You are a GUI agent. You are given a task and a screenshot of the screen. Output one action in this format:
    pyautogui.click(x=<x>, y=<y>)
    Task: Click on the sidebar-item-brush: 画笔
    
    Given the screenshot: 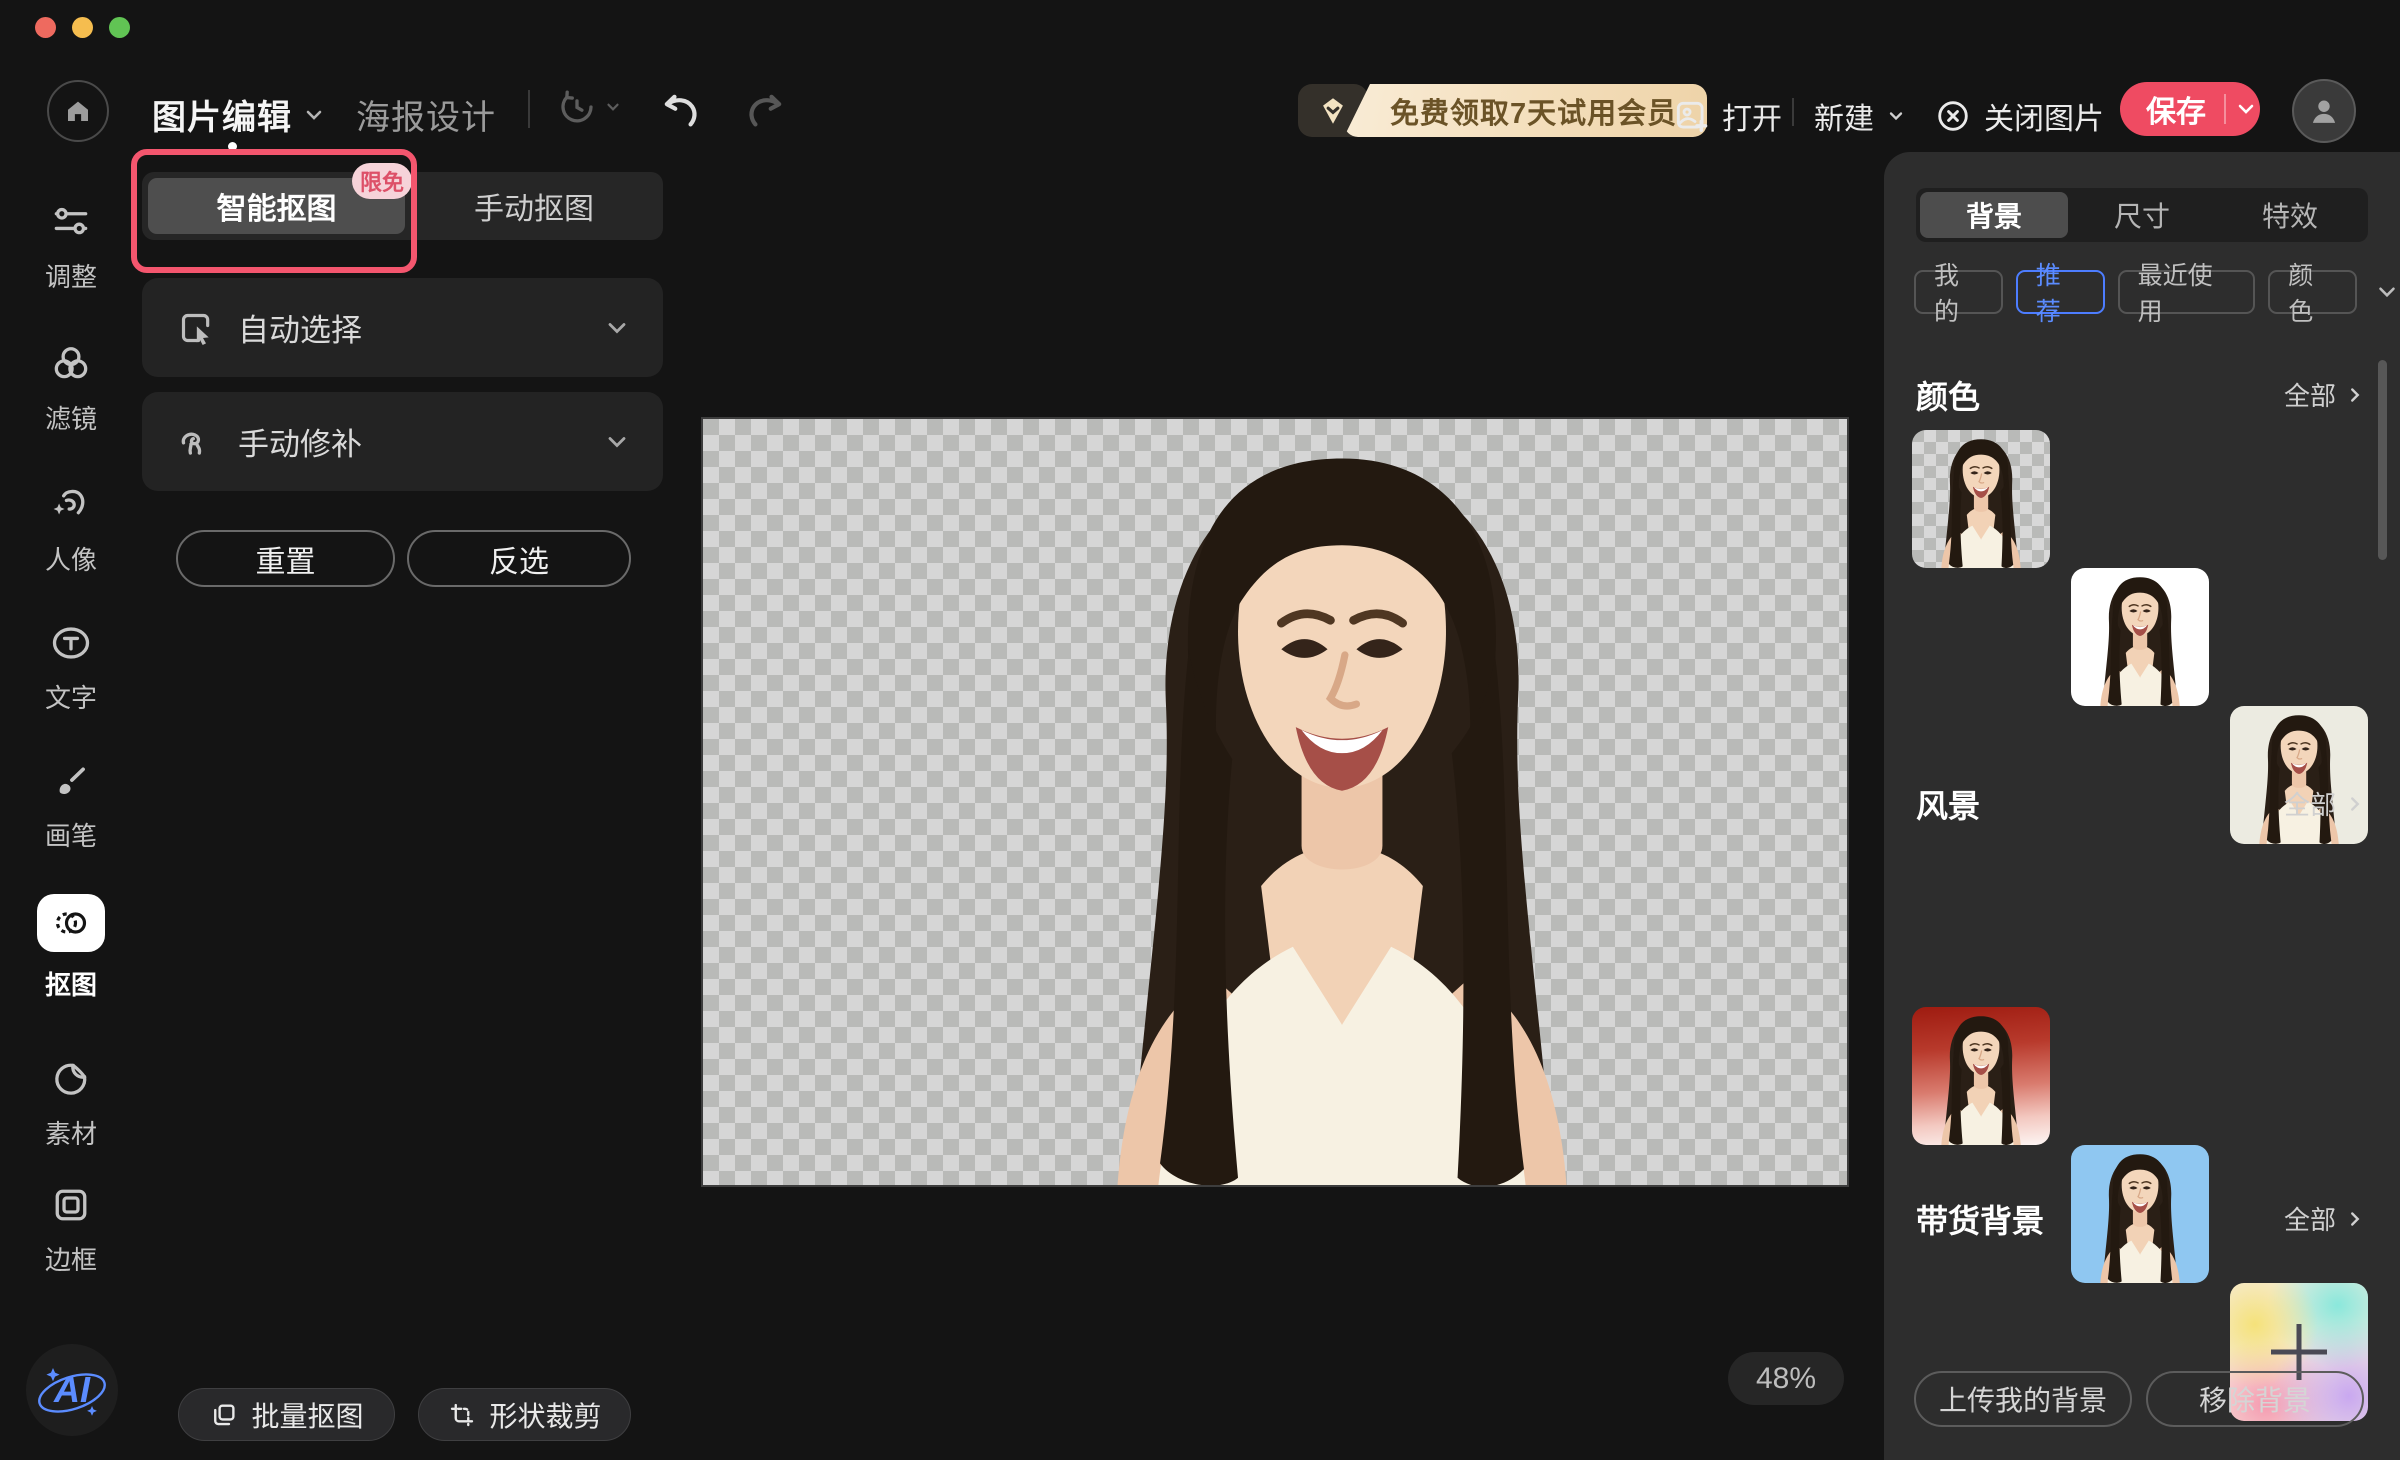 What is the action you would take?
    pyautogui.click(x=71, y=806)
    